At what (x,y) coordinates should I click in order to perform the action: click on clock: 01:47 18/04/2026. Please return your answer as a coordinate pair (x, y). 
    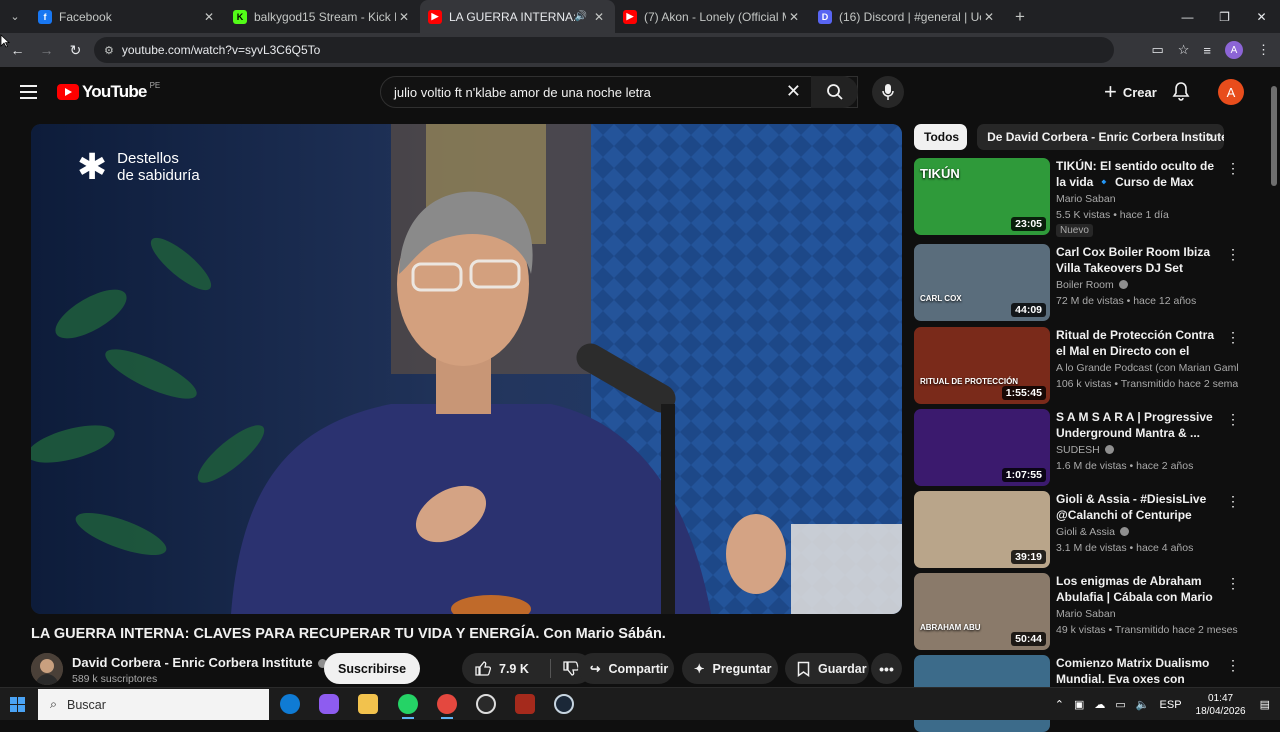
    Looking at the image, I should click on (1221, 705).